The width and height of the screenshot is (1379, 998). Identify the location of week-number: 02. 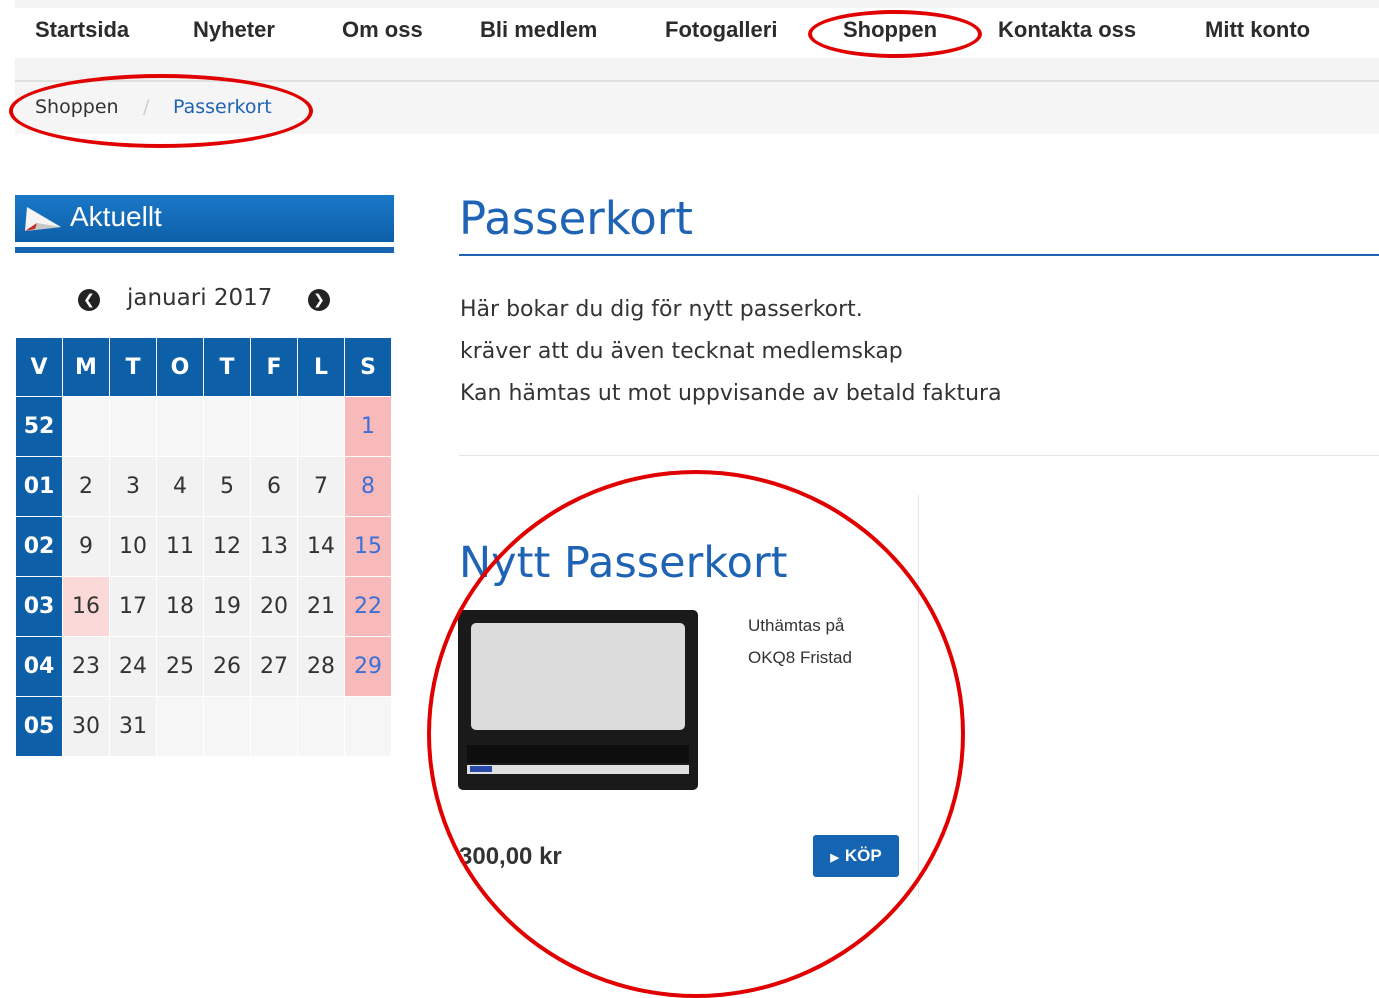
(39, 546).